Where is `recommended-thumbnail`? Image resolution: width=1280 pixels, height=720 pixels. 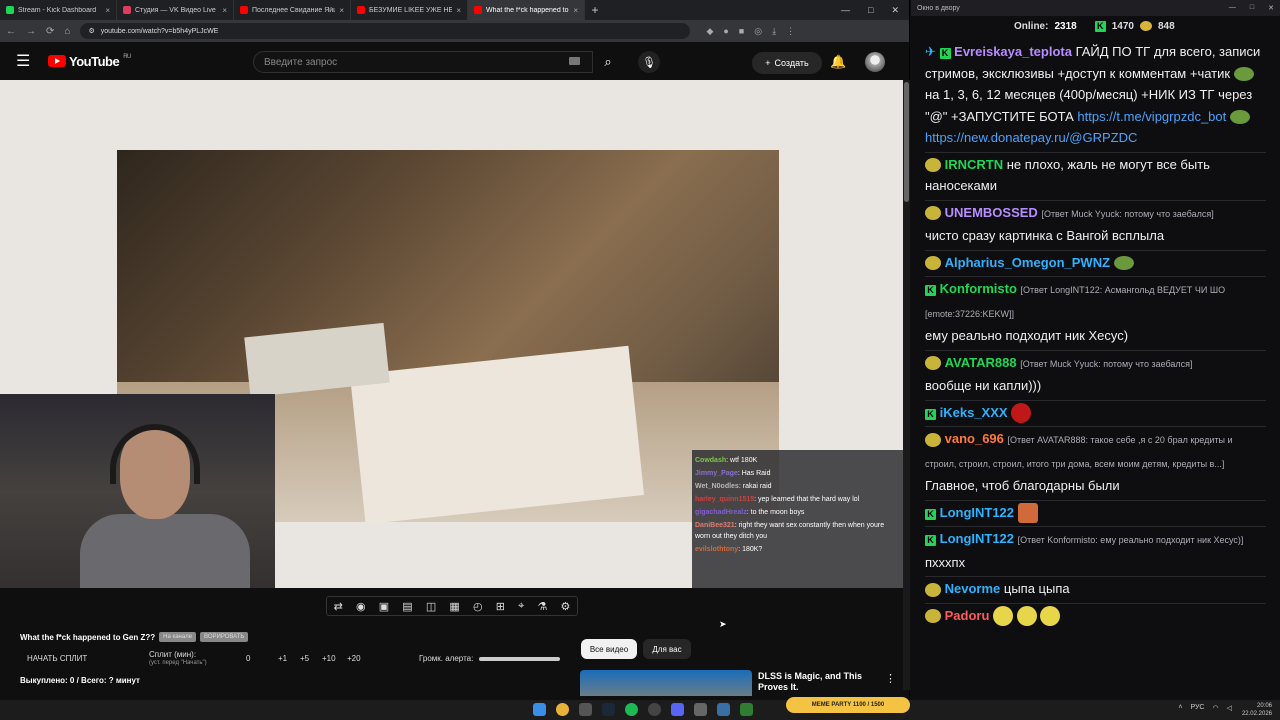
recommended-thumbnail is located at coordinates (666, 683).